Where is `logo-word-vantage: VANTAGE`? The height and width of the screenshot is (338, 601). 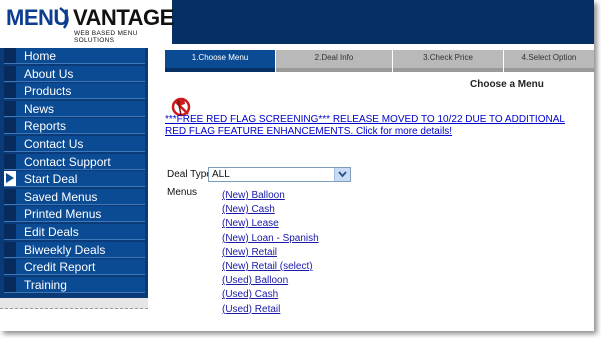
logo-word-vantage: VANTAGE is located at coordinates (123, 17).